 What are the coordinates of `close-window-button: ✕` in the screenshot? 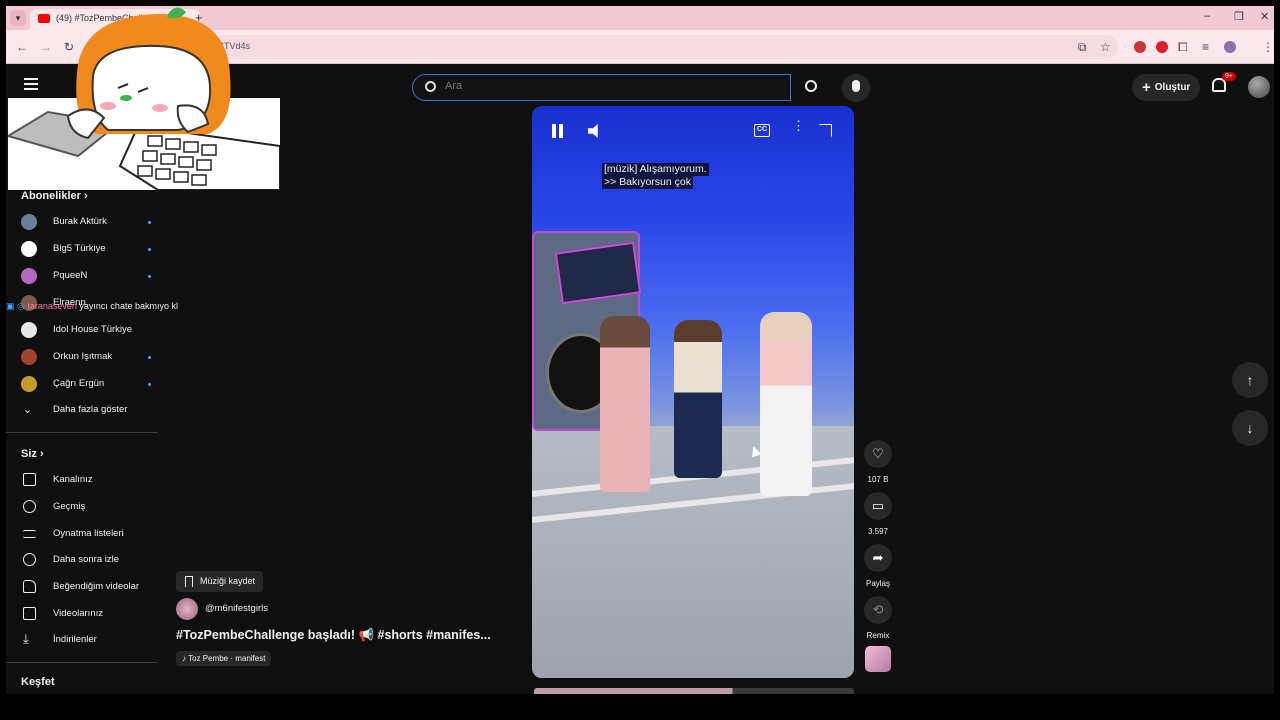 It's located at (1264, 16).